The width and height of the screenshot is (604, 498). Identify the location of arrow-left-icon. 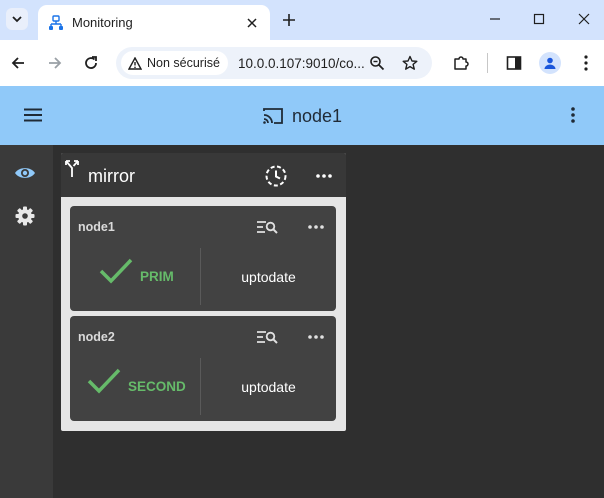
(17, 63).